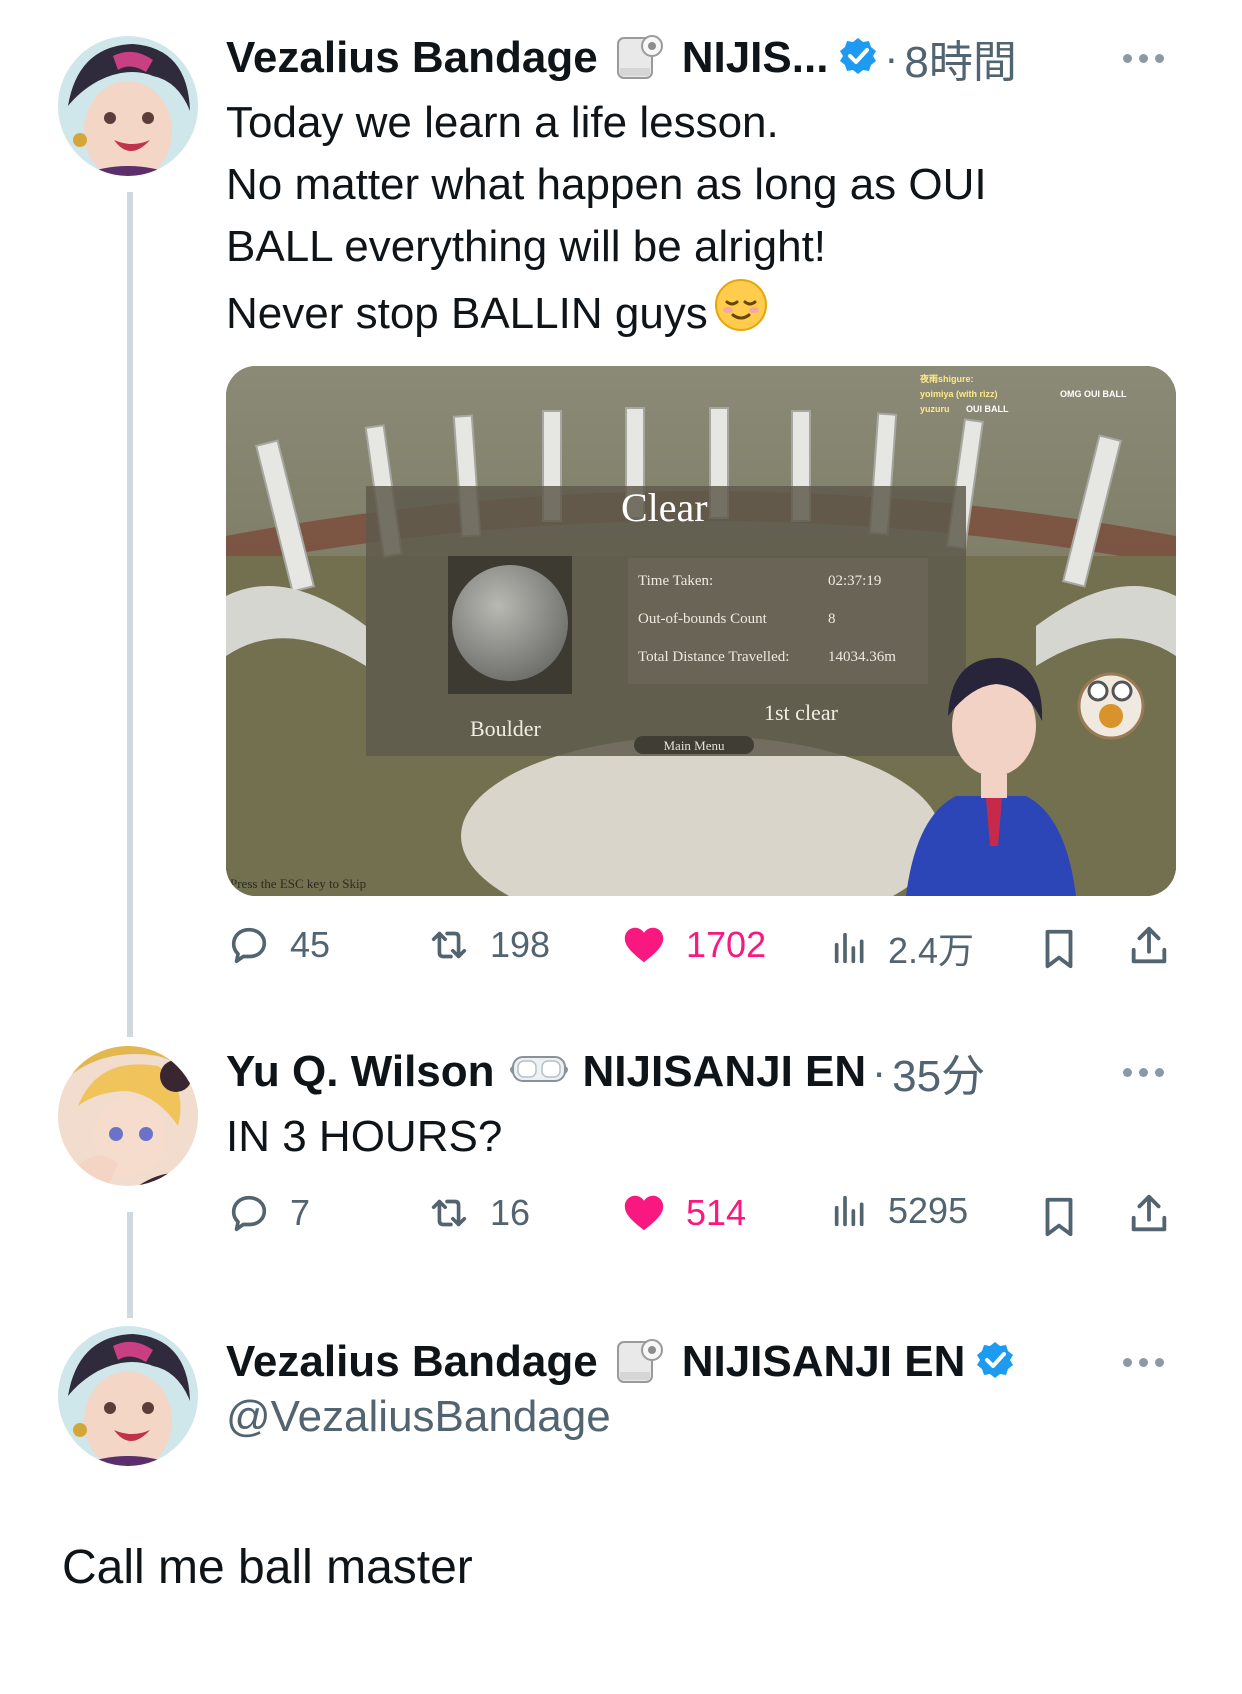  Describe the element at coordinates (1093, 394) in the screenshot. I see `chat-message: OMG OUI BALL` at that location.